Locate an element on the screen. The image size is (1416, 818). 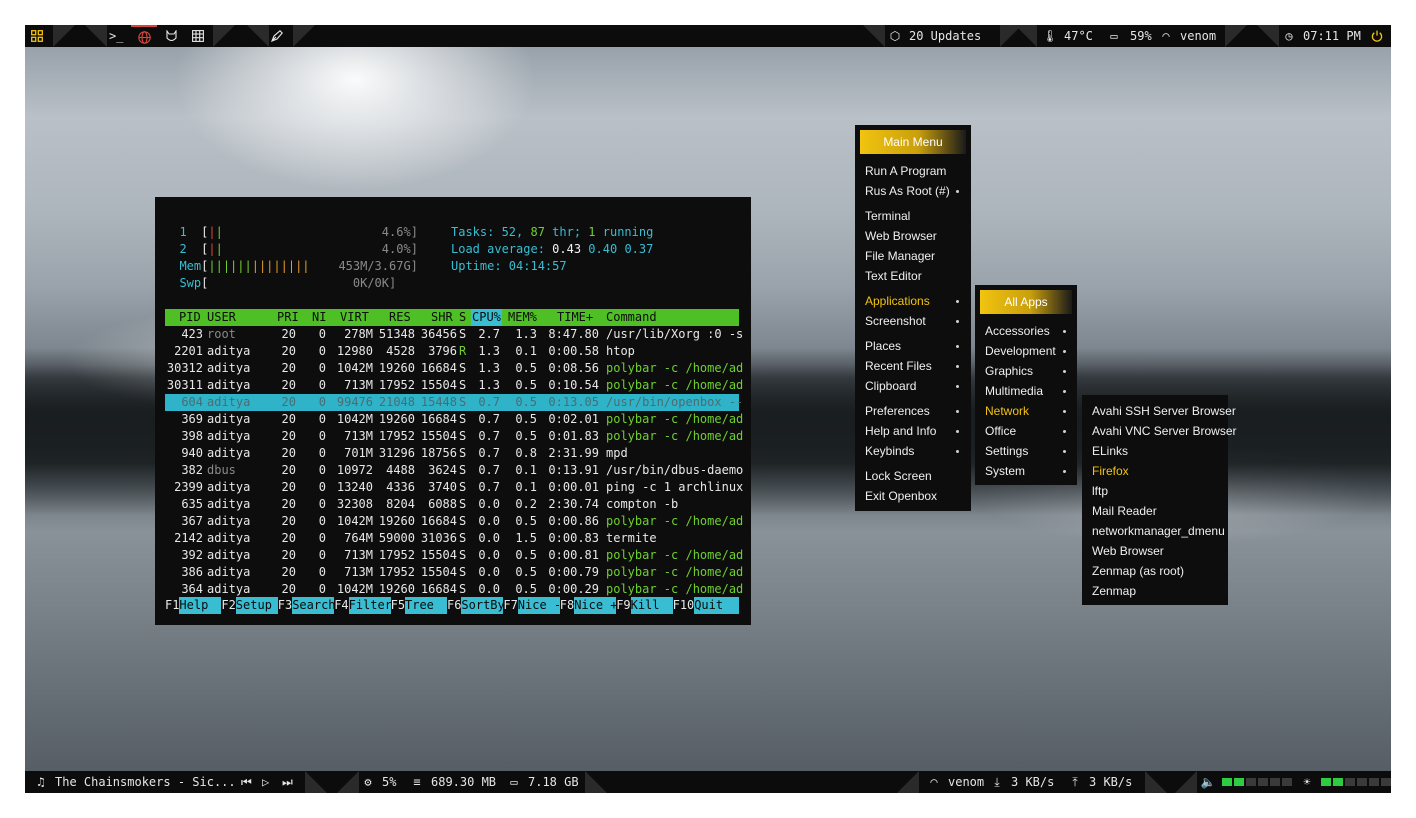
menu-item-avahi-vnc: Avahi VNC Server Browser is located at coordinates (1164, 431).